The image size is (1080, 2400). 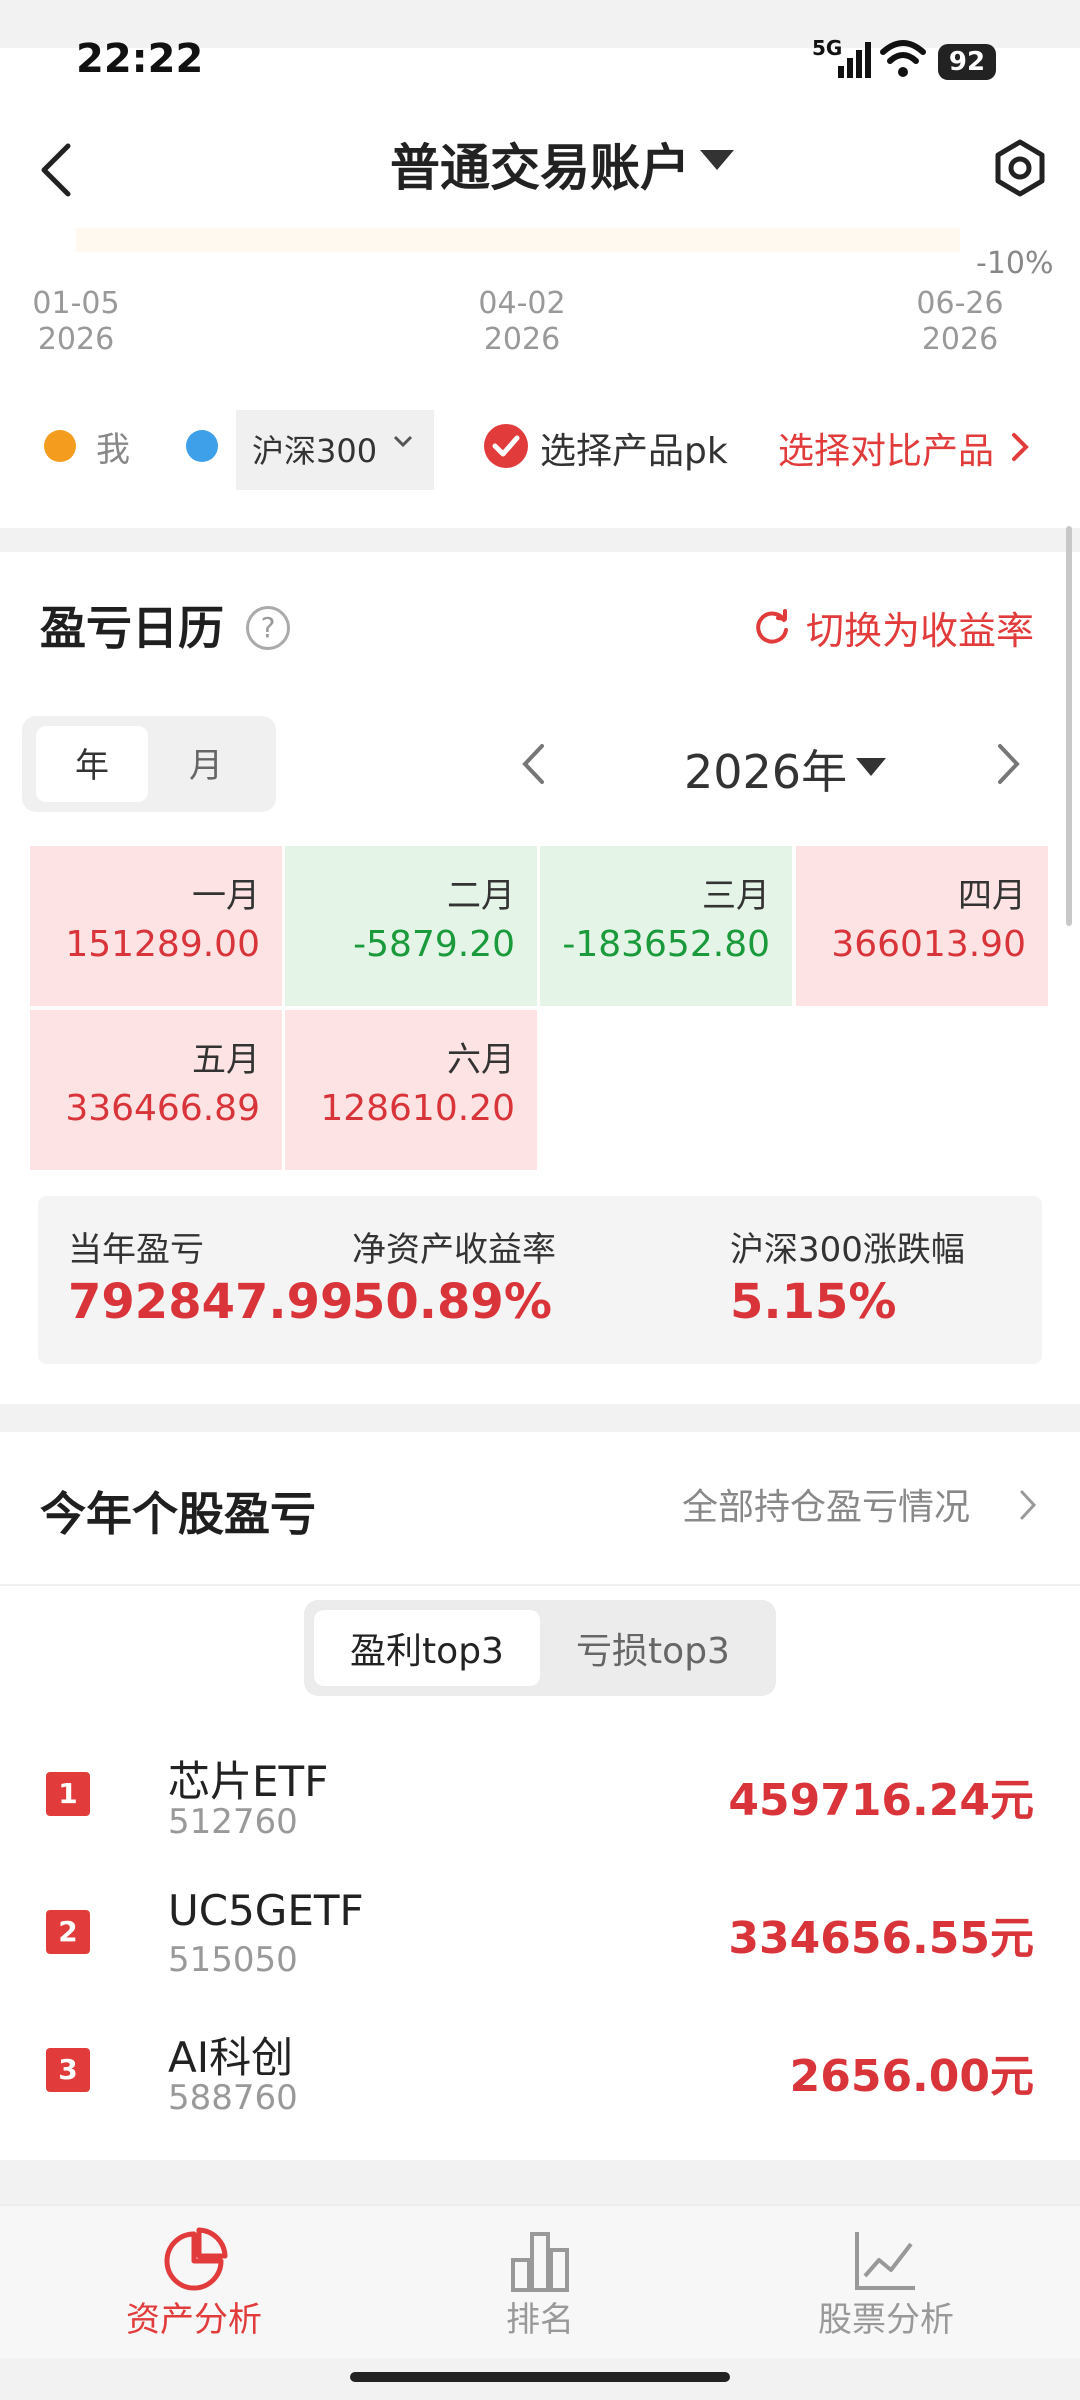 What do you see at coordinates (765, 769) in the screenshot?
I see `year-selector: 2026年` at bounding box center [765, 769].